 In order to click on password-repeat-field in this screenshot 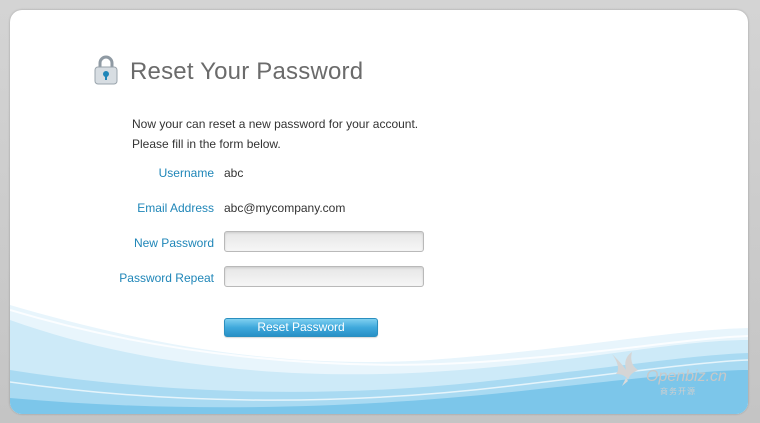, I will do `click(324, 276)`.